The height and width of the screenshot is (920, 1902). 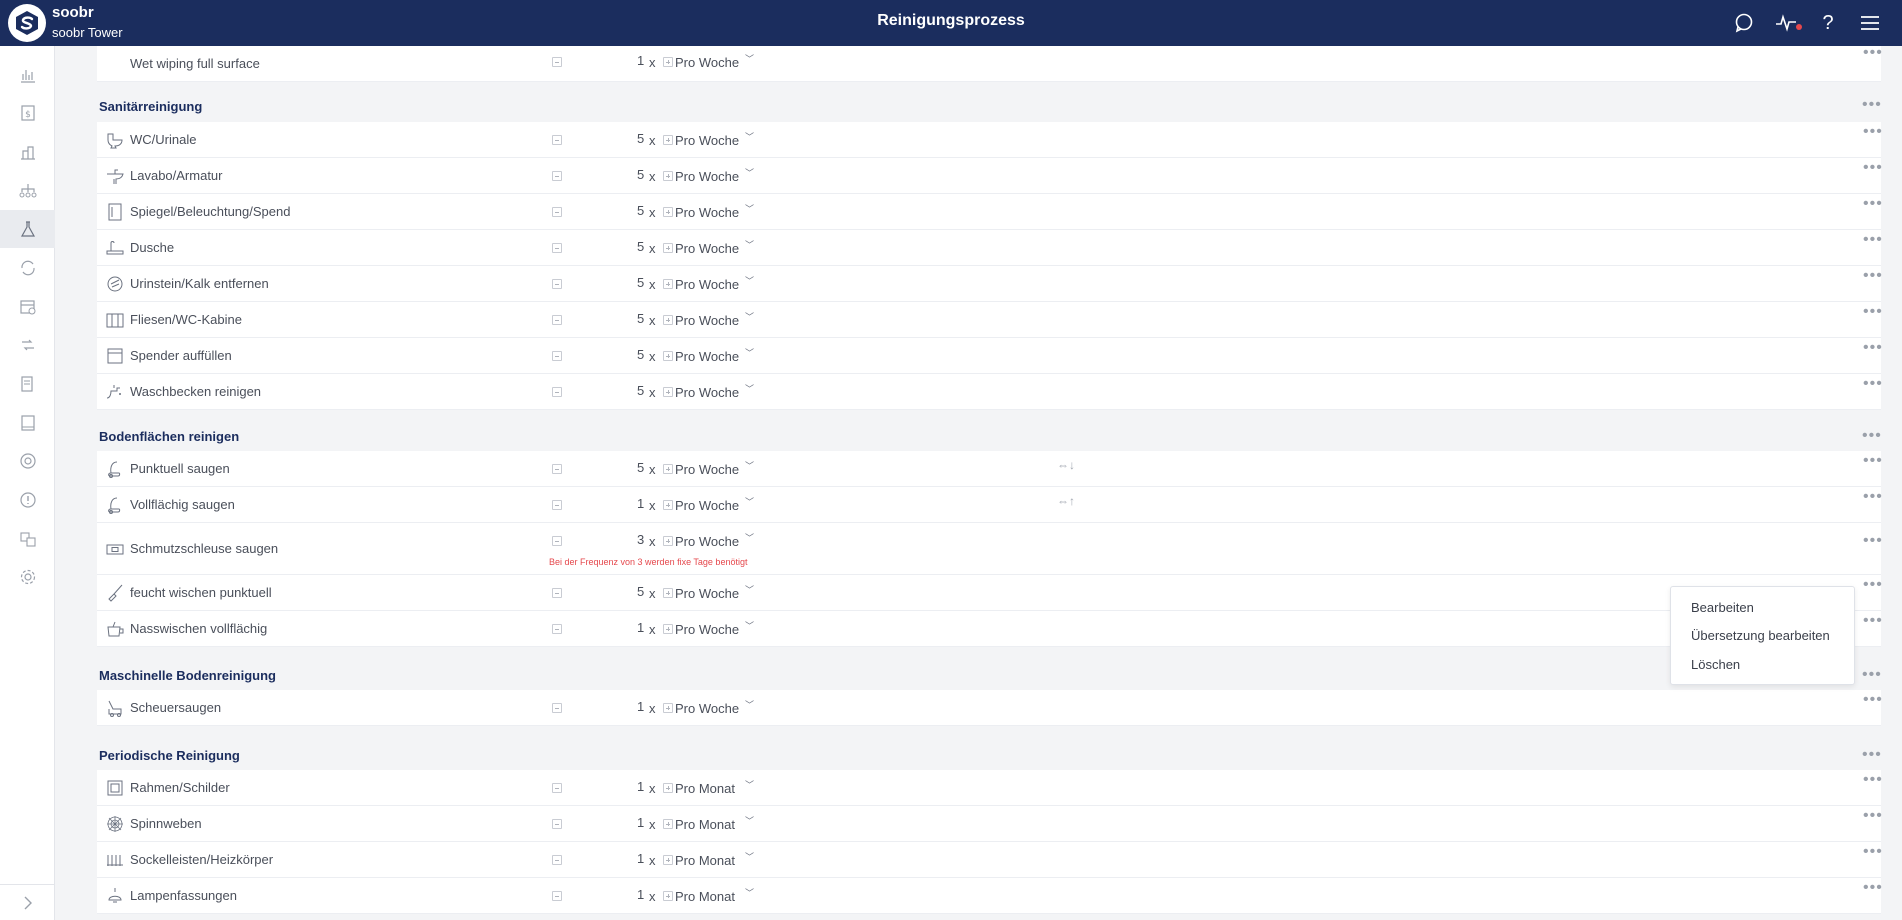 I want to click on menu-item-edit-translation: Übersetzung bearbeiten, so click(x=1760, y=635).